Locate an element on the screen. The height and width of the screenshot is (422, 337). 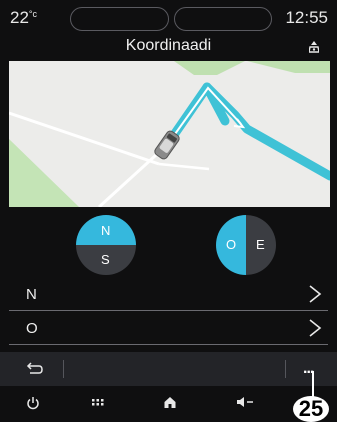
bottom-dock is located at coordinates (168, 404).